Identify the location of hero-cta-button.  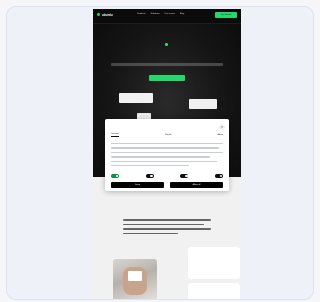
(167, 78).